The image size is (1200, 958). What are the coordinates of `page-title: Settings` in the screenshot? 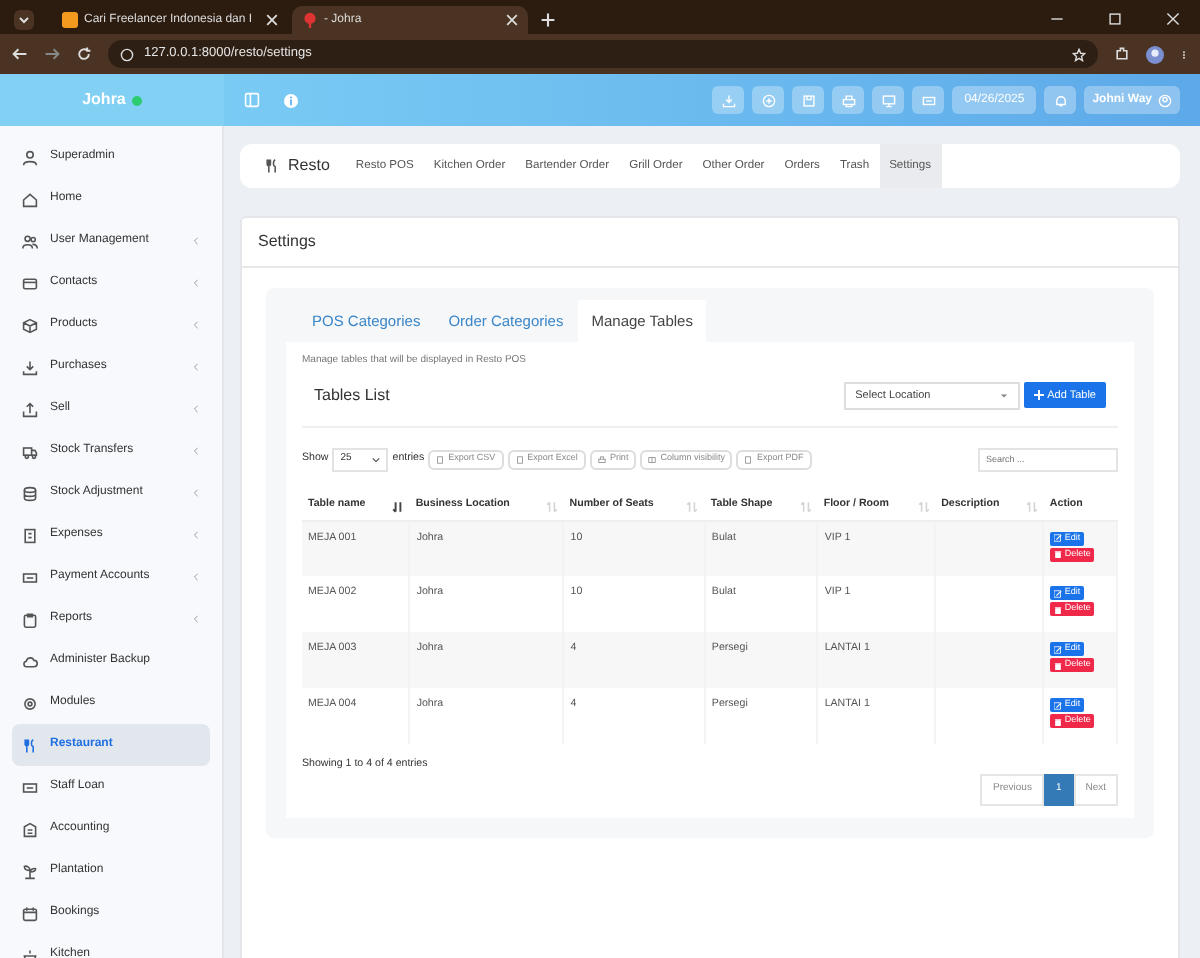 It's located at (710, 243).